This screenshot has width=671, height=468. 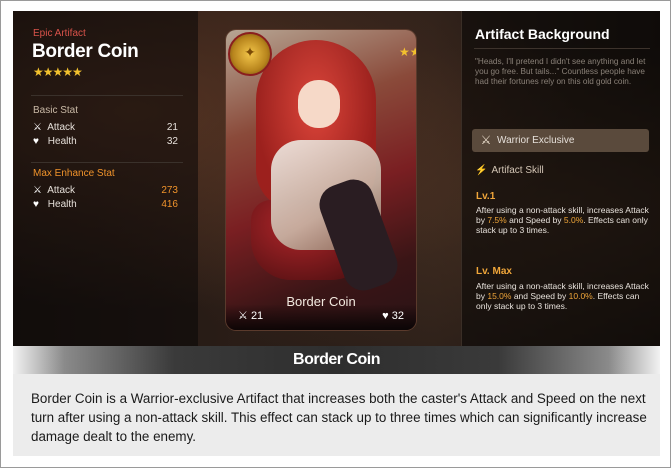 I want to click on card-star-rating: ★★★★★, so click(x=407, y=52).